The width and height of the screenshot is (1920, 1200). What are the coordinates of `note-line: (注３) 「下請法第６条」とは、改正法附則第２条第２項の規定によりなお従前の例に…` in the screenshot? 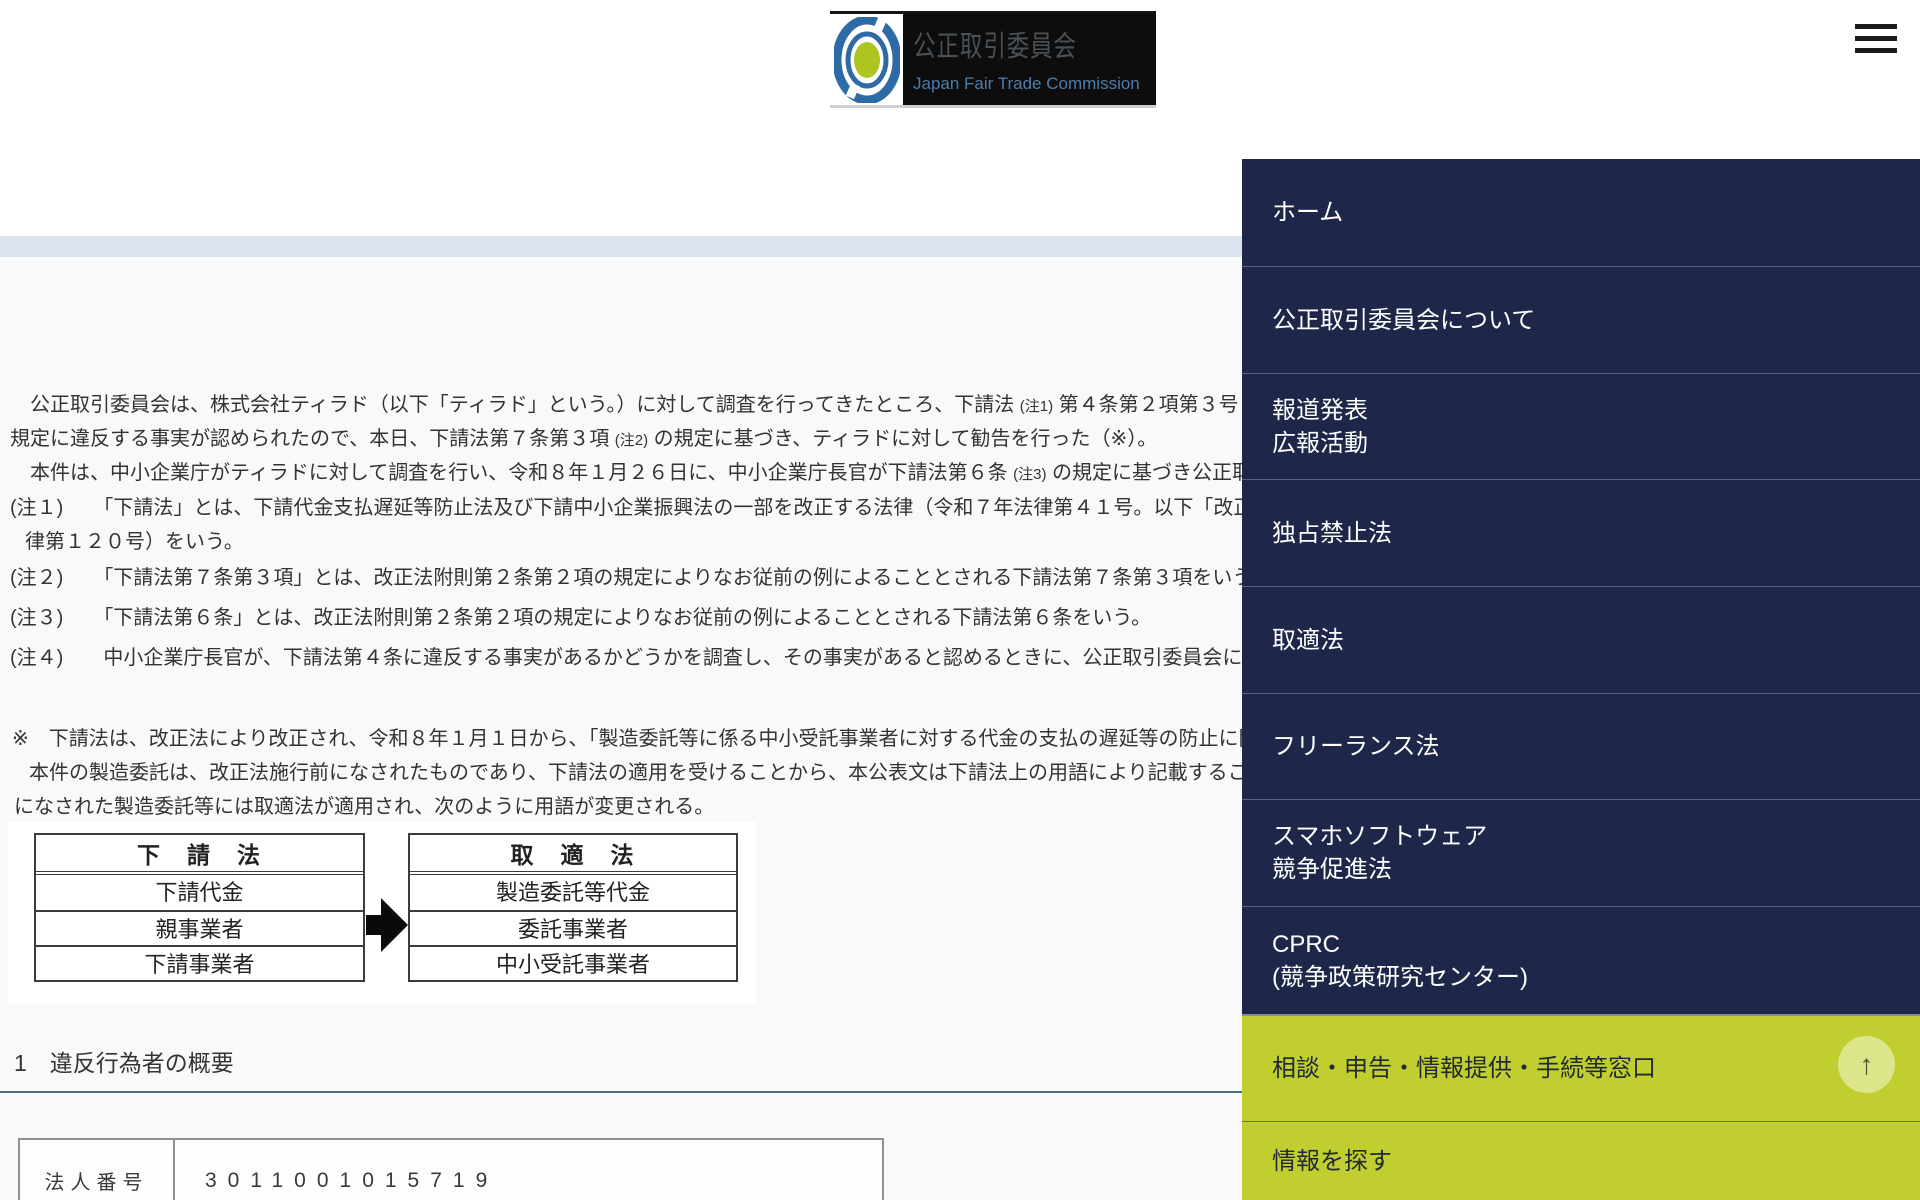 It's located at (581, 618).